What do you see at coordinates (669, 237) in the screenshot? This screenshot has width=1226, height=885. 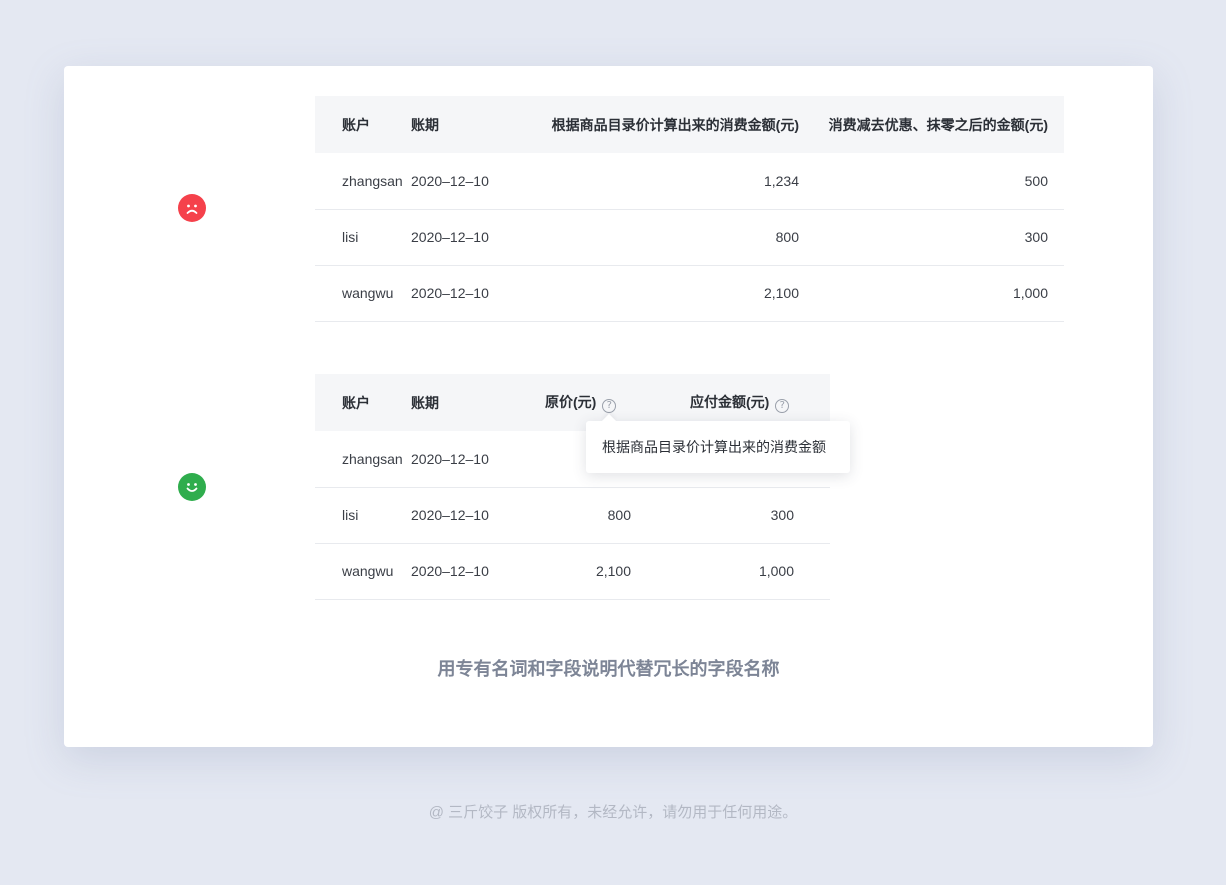 I see `list-price-cell: 800` at bounding box center [669, 237].